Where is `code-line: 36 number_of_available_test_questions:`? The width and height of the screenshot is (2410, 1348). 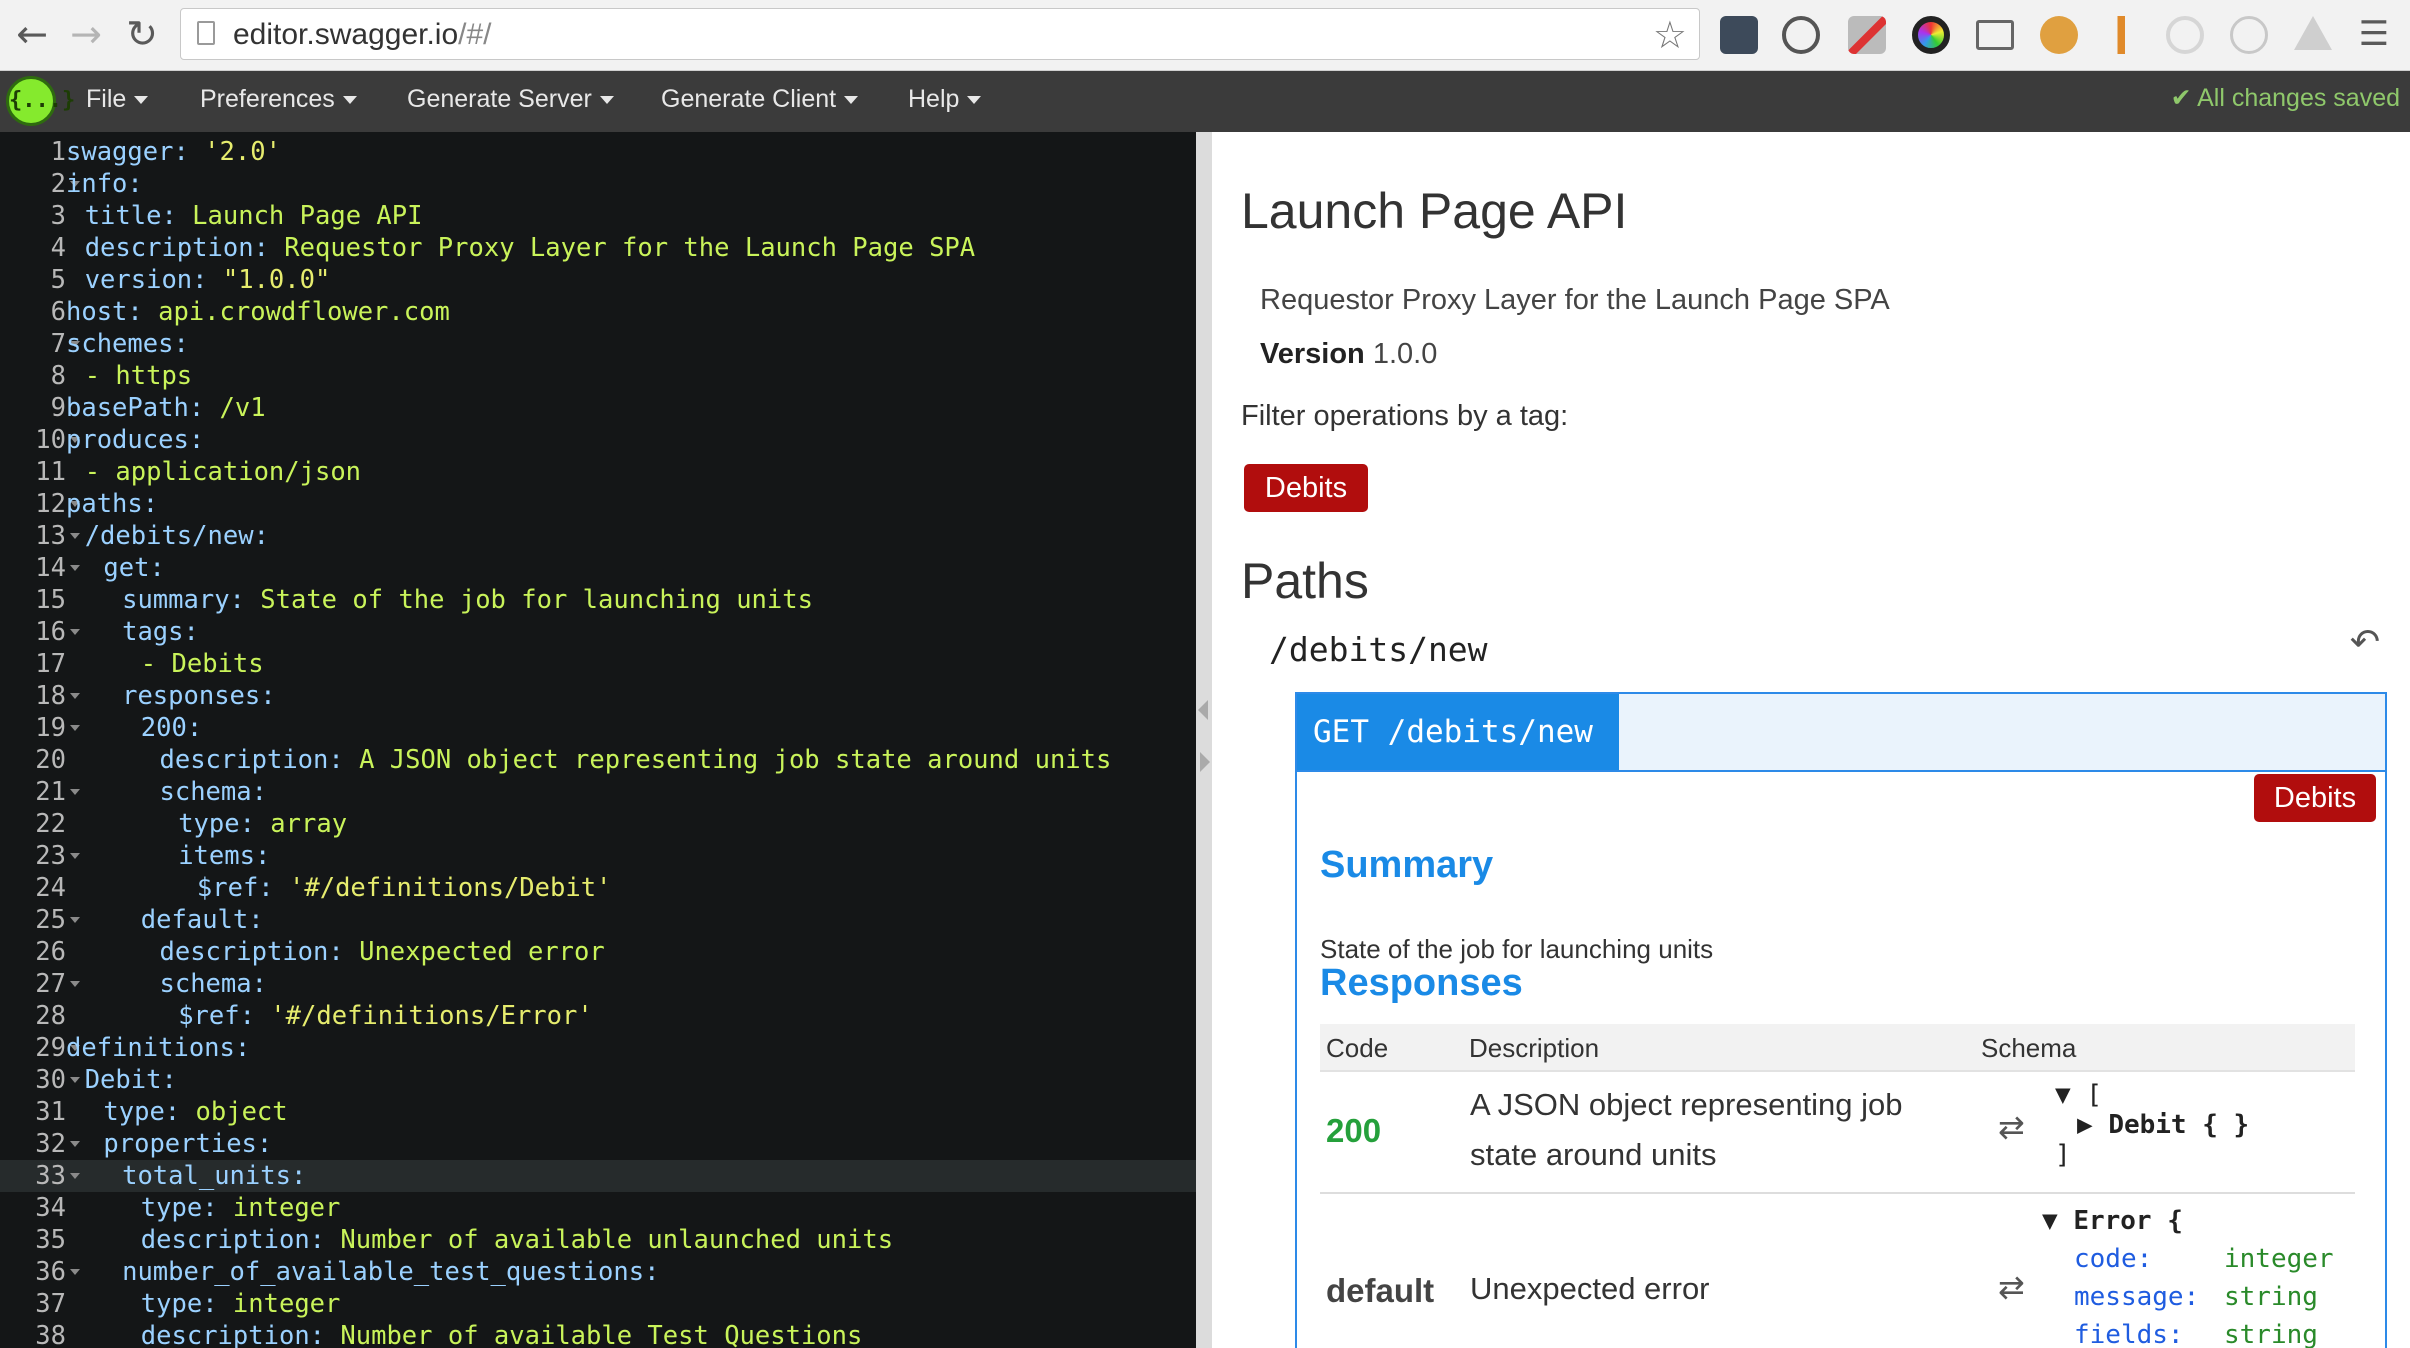 code-line: 36 number_of_available_test_questions: is located at coordinates (598, 1272).